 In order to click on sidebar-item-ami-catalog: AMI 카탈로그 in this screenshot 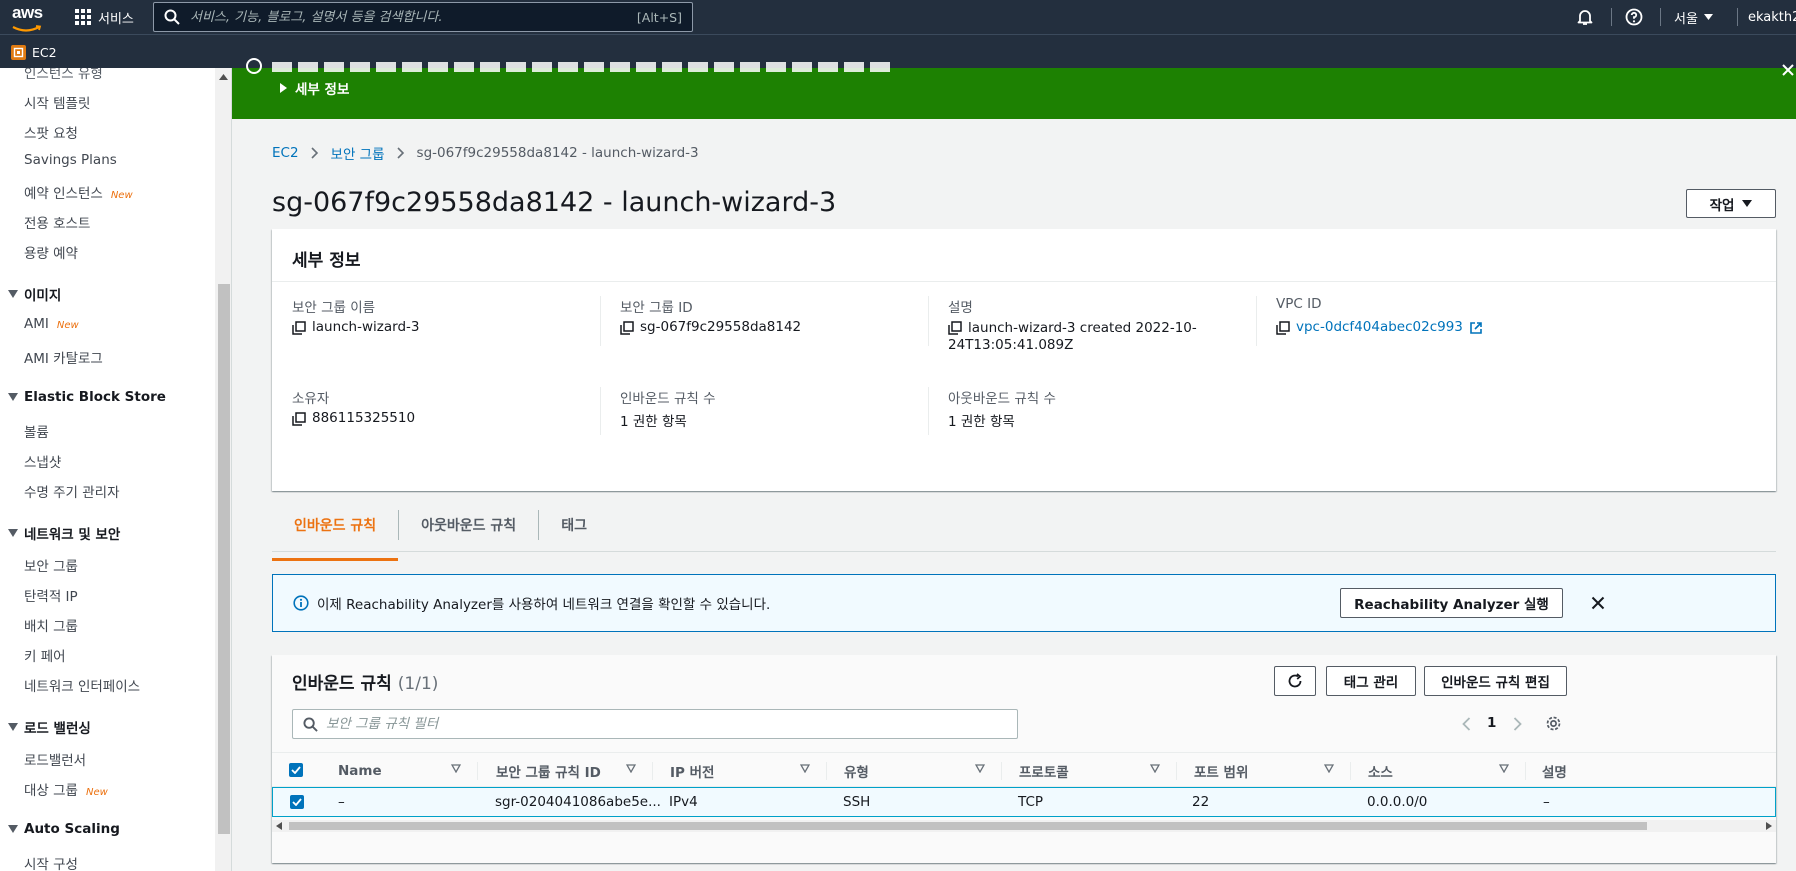, I will do `click(63, 357)`.